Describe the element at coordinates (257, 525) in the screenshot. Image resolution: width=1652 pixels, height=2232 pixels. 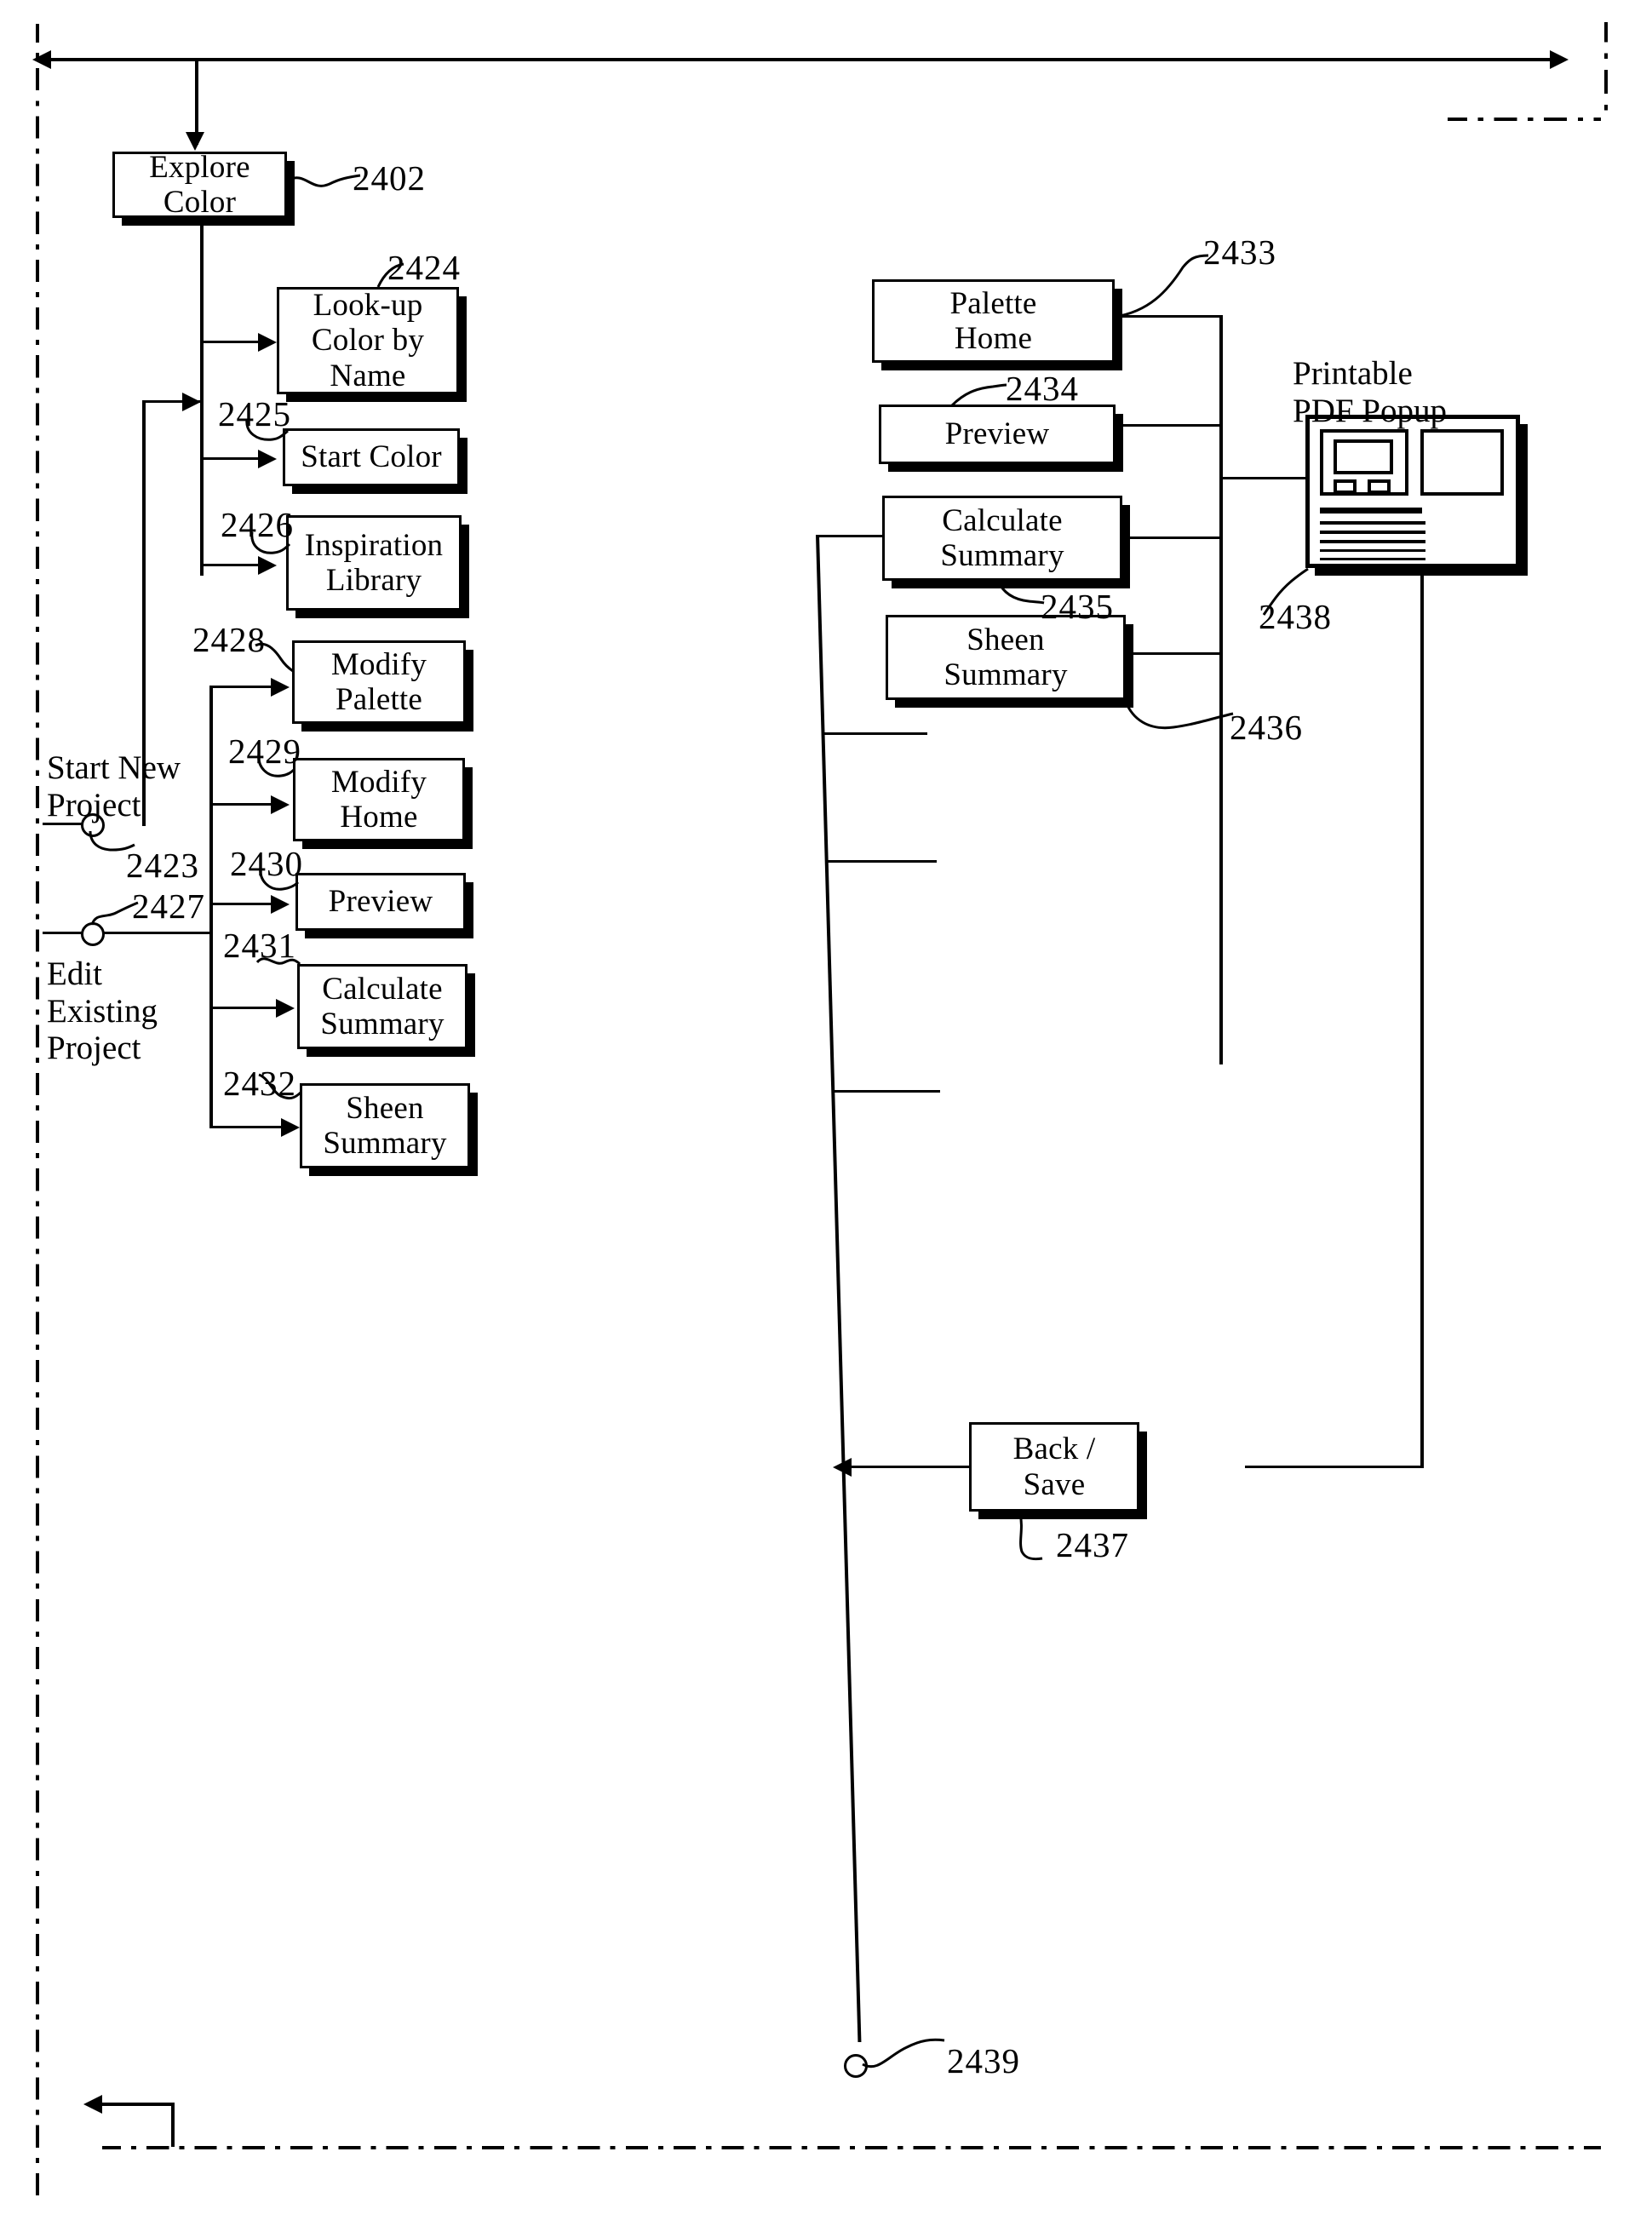
I see `ref-2426: 2426` at that location.